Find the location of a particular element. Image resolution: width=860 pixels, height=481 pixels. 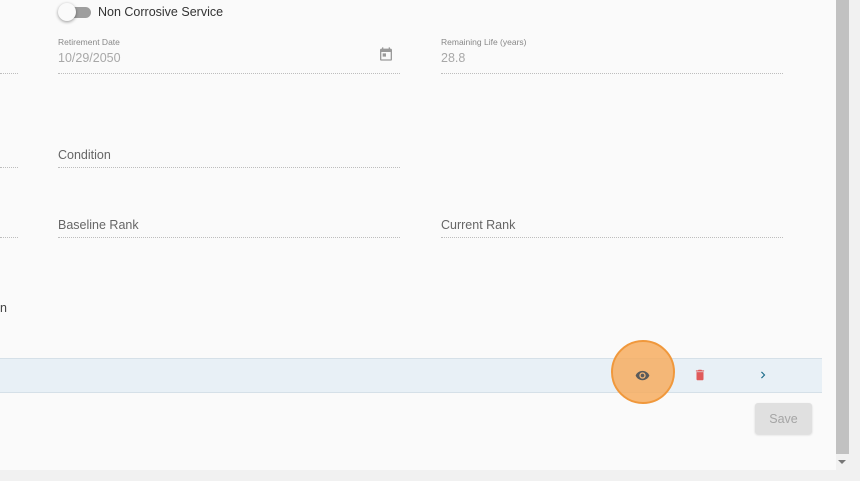

condition-underline is located at coordinates (229, 167).